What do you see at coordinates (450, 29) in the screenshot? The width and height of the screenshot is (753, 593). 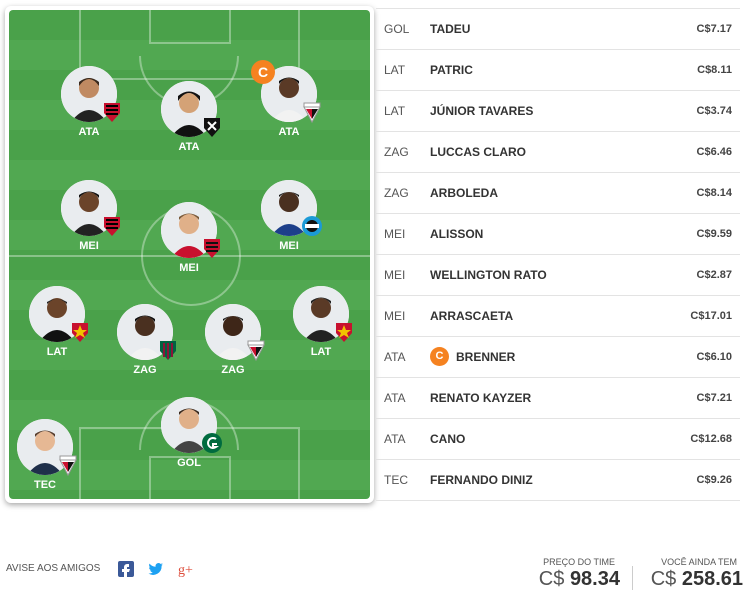 I see `row-player-name: TADEU` at bounding box center [450, 29].